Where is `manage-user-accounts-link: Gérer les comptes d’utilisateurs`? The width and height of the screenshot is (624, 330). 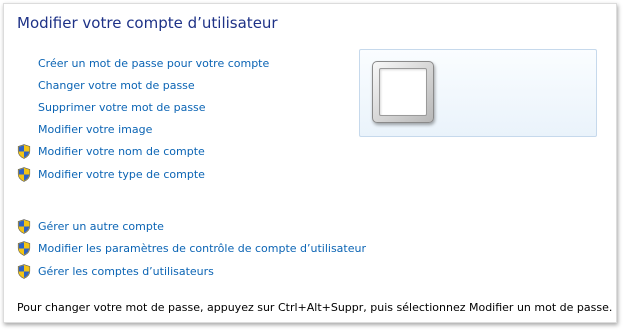
manage-user-accounts-link: Gérer les comptes d’utilisateurs is located at coordinates (126, 271).